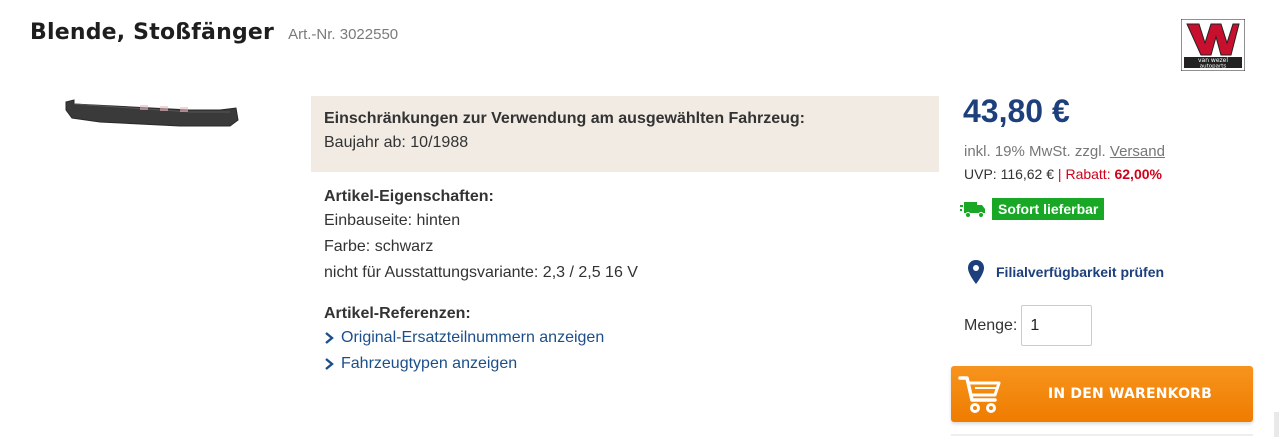 The image size is (1279, 437). Describe the element at coordinates (1080, 272) in the screenshot. I see `store-availability-label: Filialverfügbarkeit prüfen` at that location.